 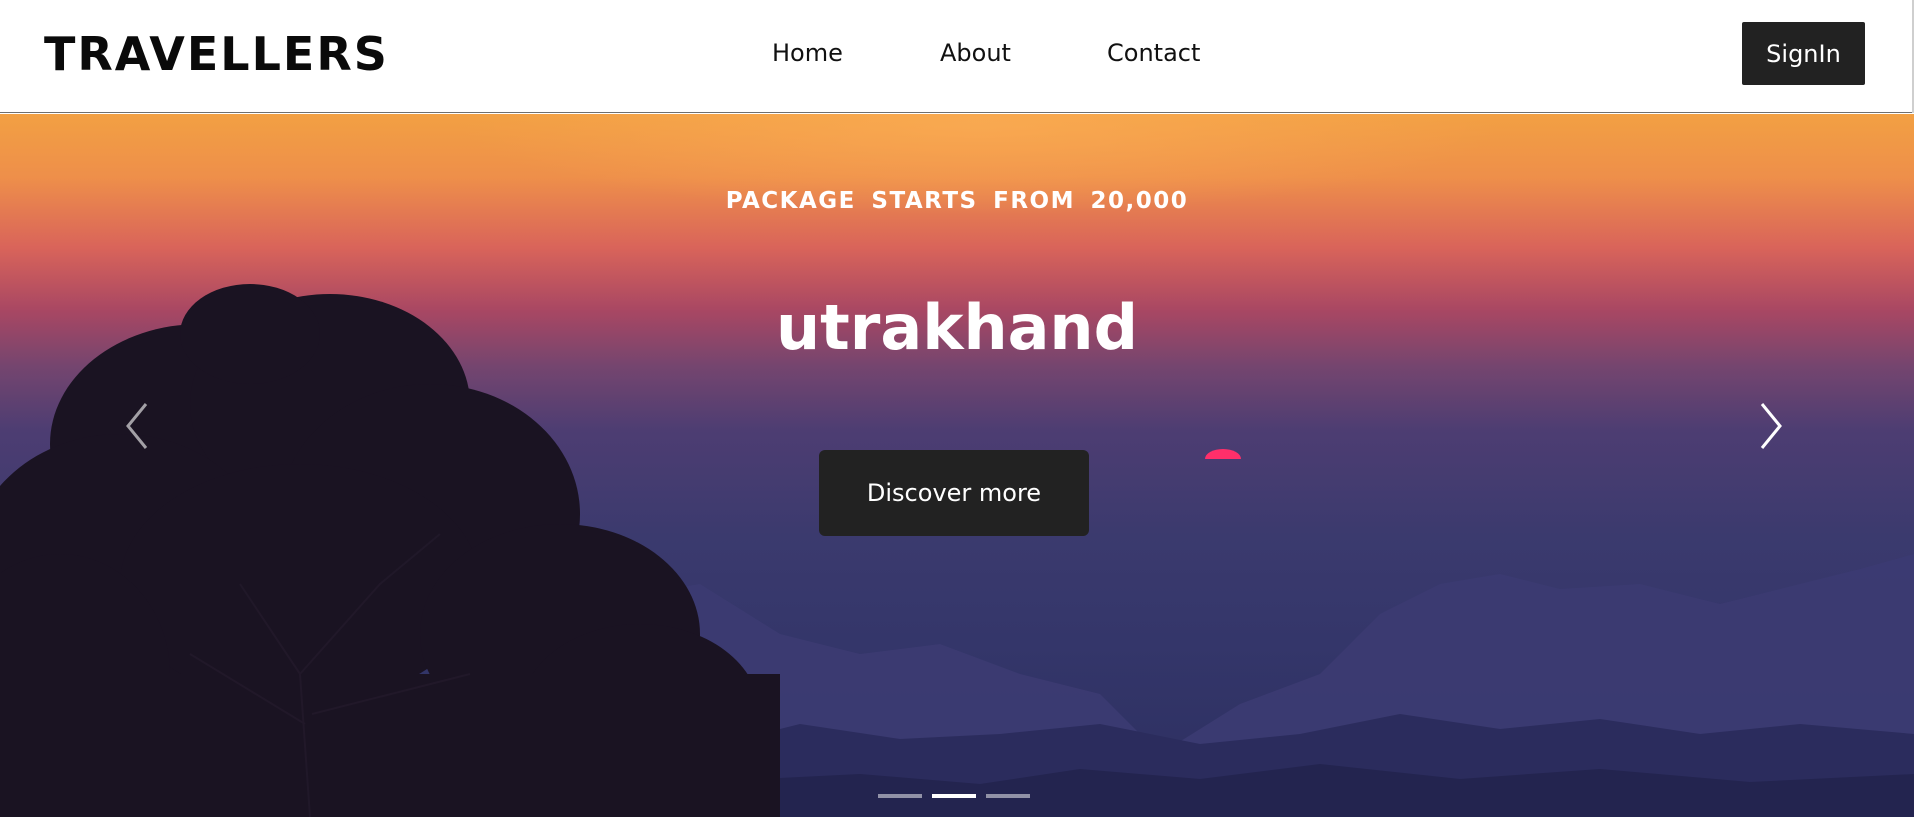 I want to click on carousel-prev-button, so click(x=138, y=426).